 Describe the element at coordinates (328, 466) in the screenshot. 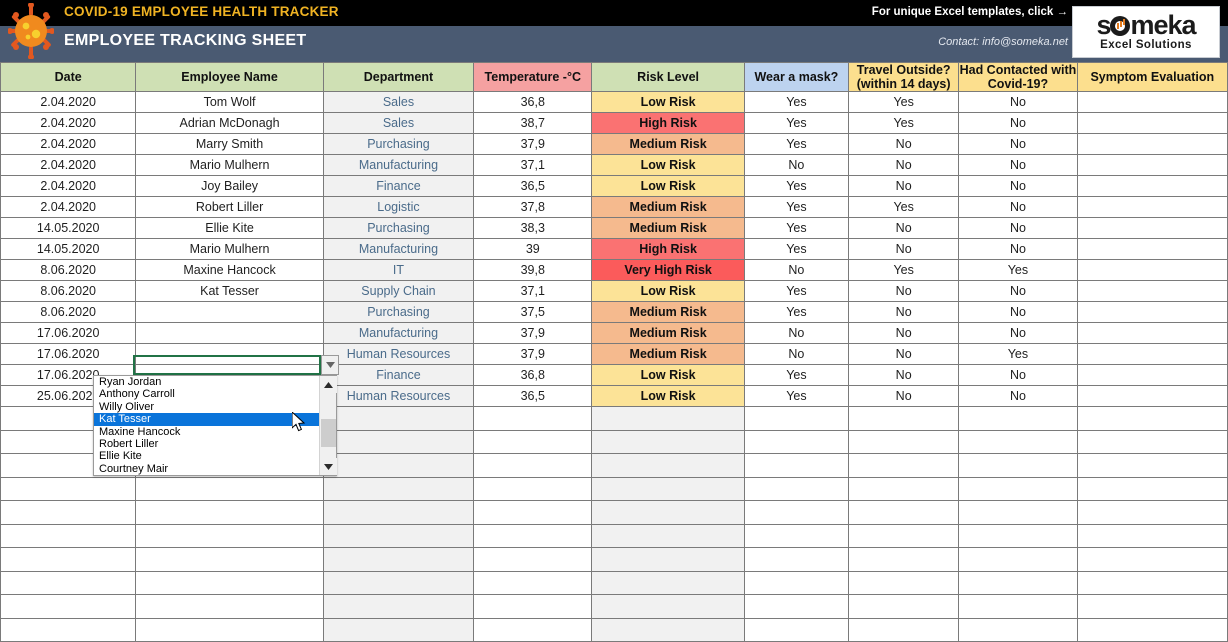

I see `scroll-down-button` at that location.